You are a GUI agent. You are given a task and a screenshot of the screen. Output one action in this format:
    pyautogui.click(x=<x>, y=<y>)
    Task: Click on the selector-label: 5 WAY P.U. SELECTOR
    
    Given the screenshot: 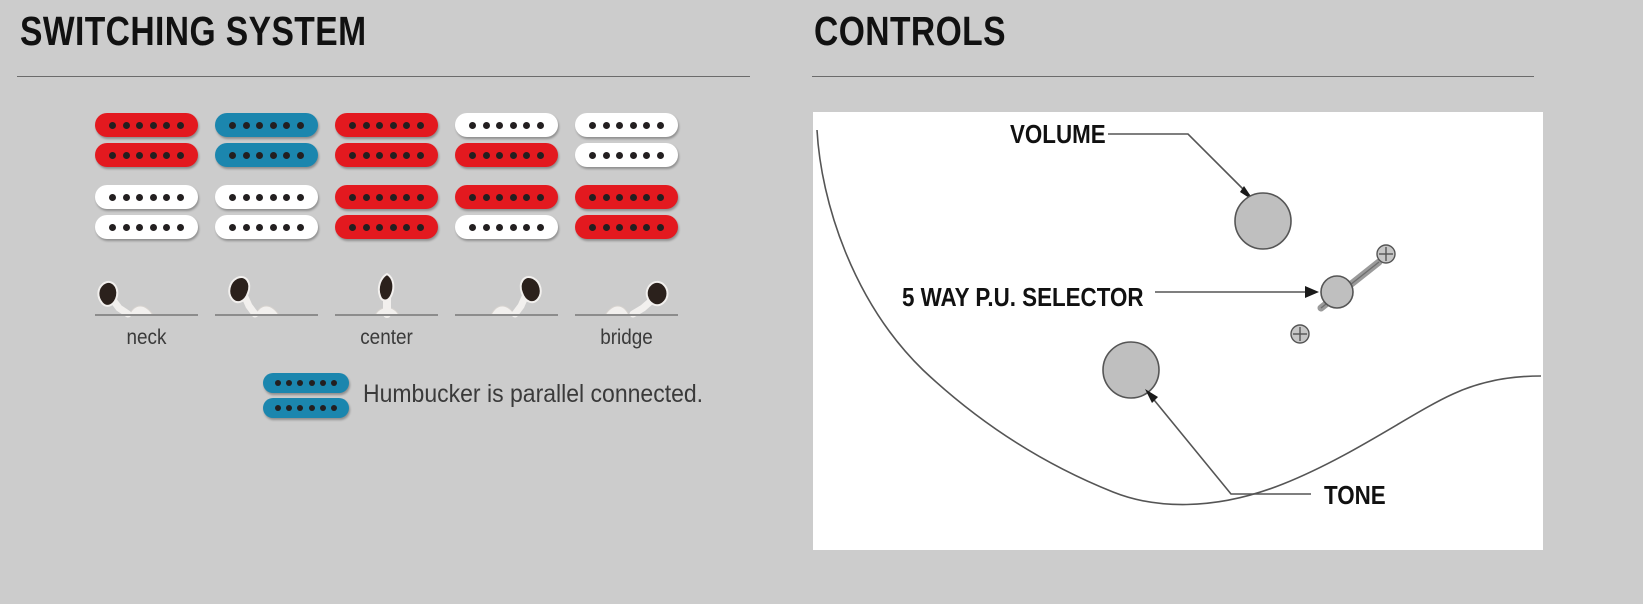 What is the action you would take?
    pyautogui.click(x=1023, y=297)
    